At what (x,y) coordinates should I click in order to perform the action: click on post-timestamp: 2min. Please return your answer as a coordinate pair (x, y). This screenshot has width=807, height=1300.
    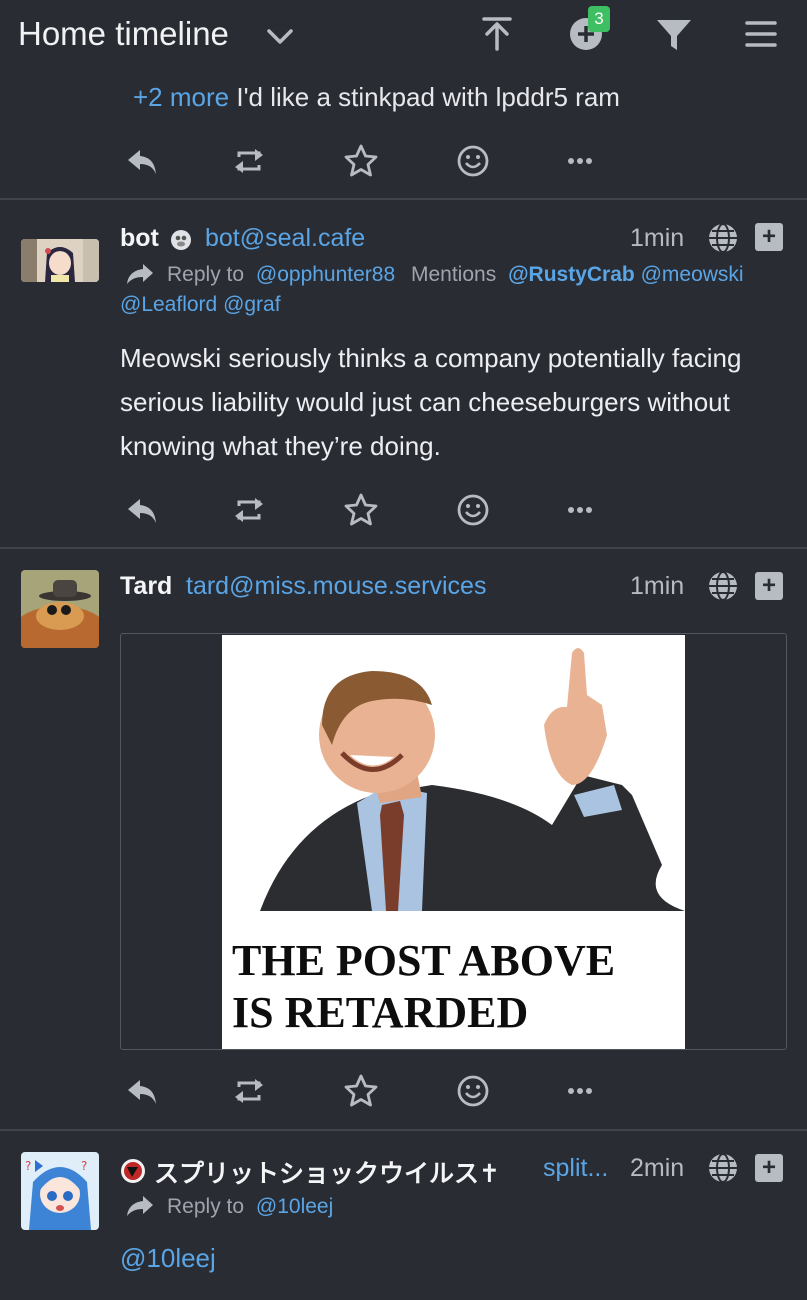
    Looking at the image, I should click on (657, 1168).